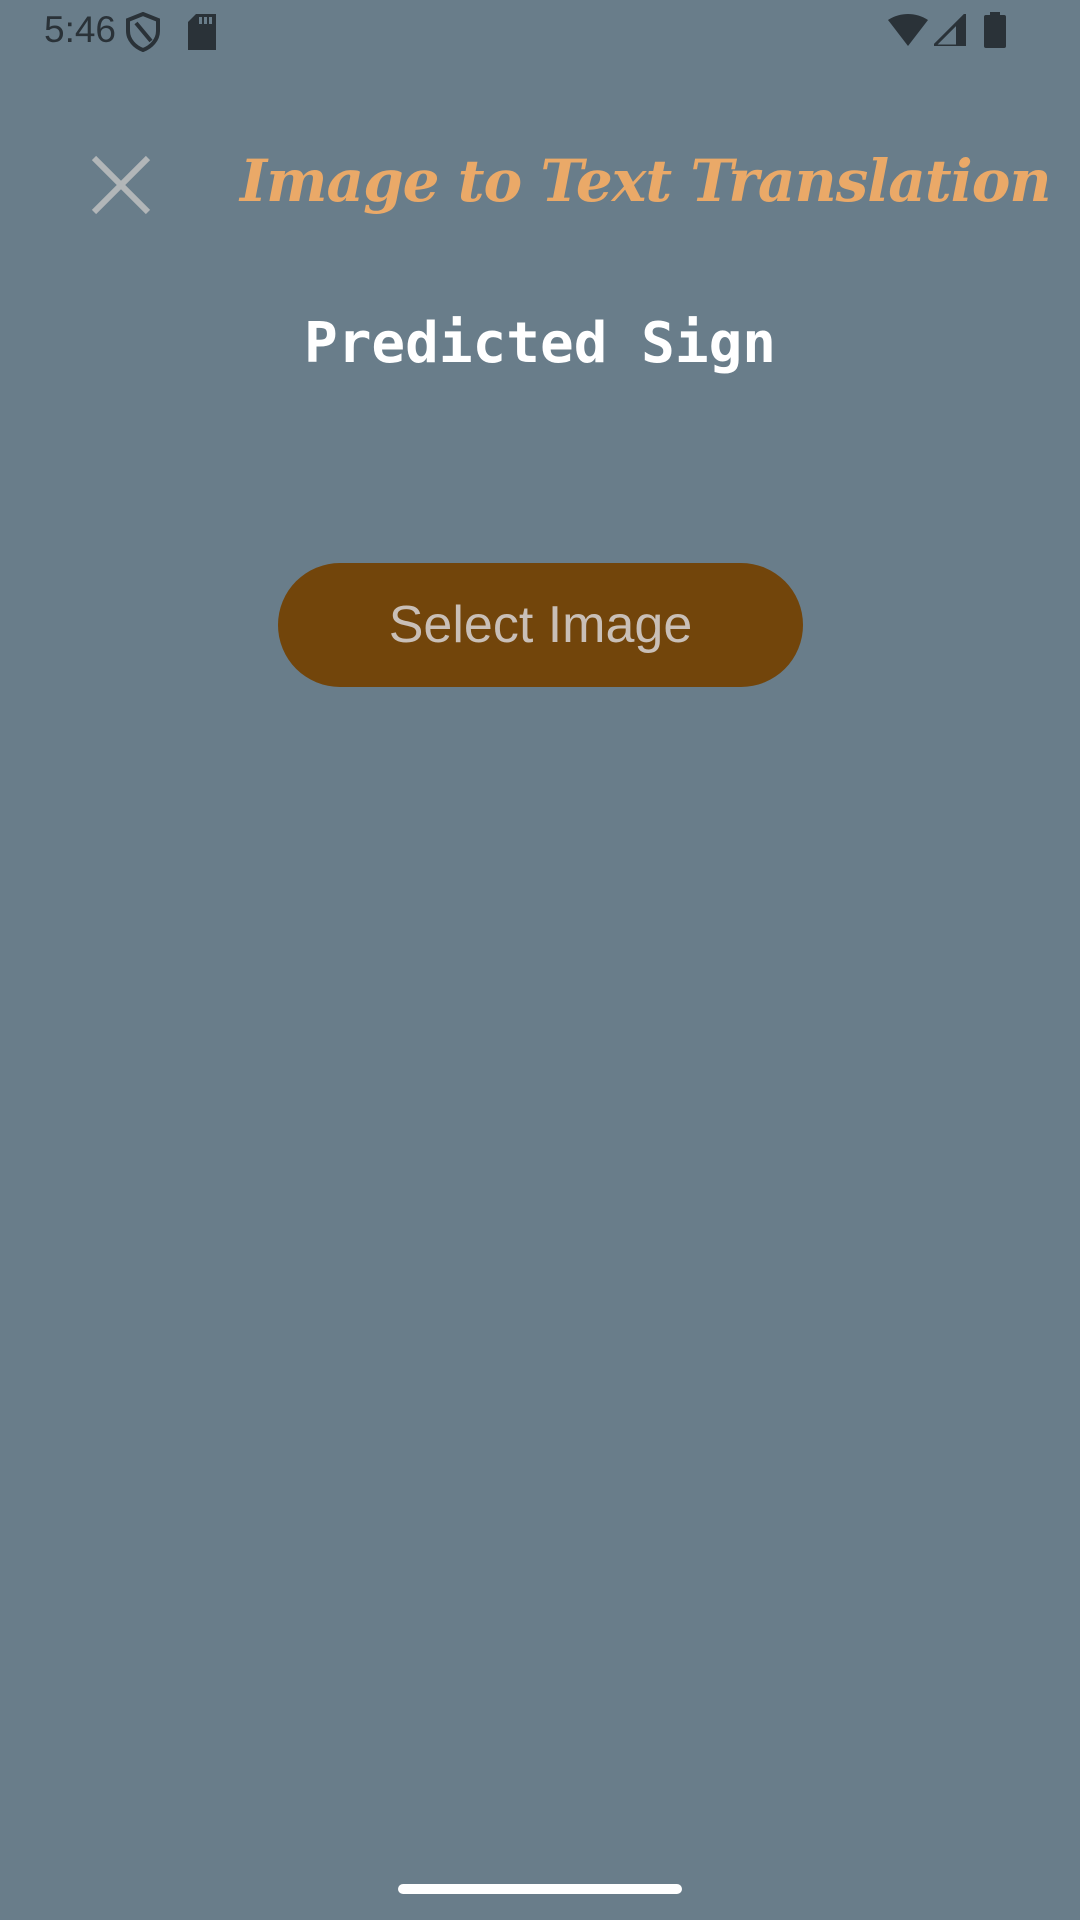 The width and height of the screenshot is (1080, 1920). I want to click on status-time: 5:46, so click(80, 29).